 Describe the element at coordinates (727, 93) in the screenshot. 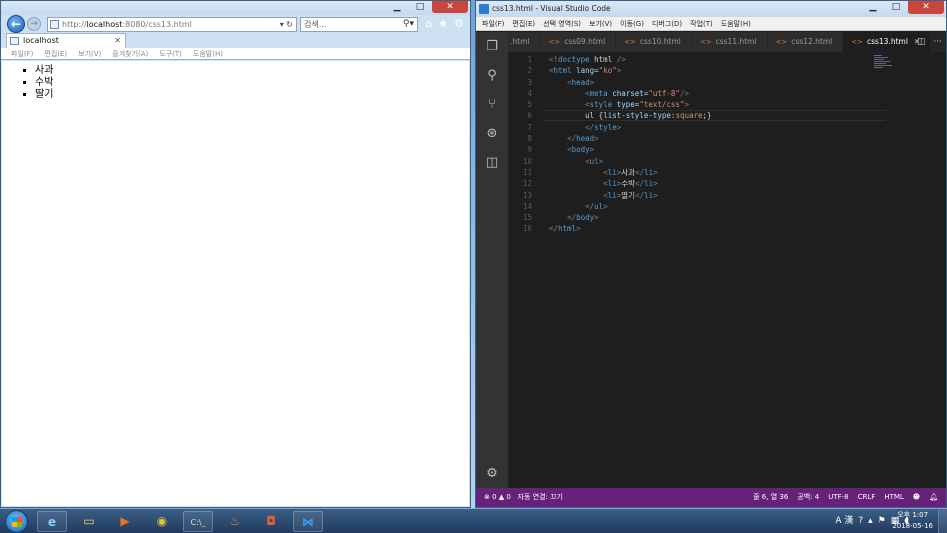

I see `code-line: 4 <meta charset="utf-8"/>` at that location.